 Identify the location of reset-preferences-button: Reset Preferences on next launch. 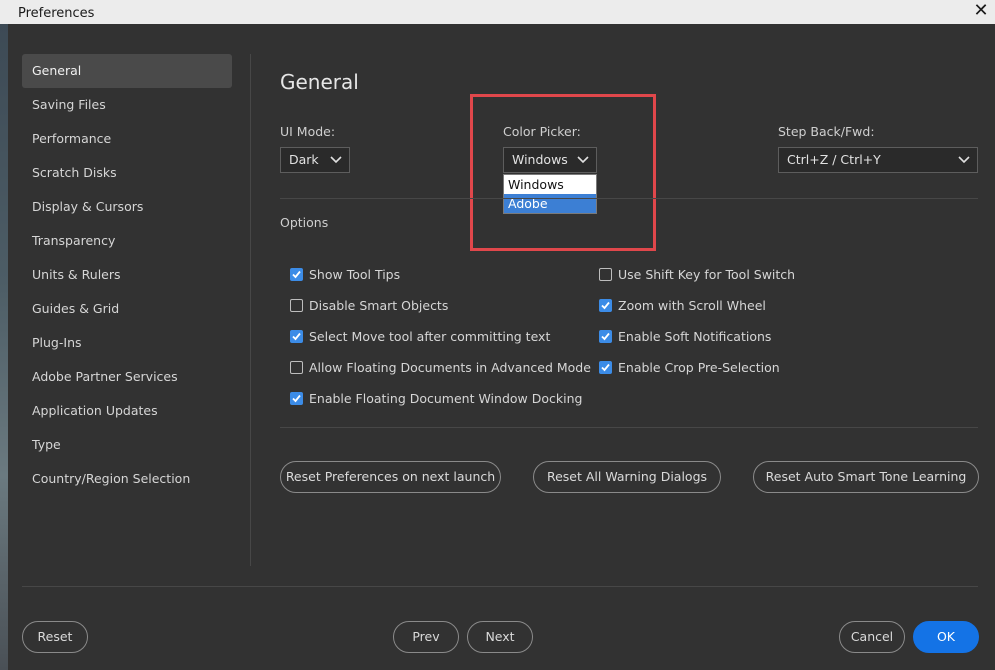
(390, 477).